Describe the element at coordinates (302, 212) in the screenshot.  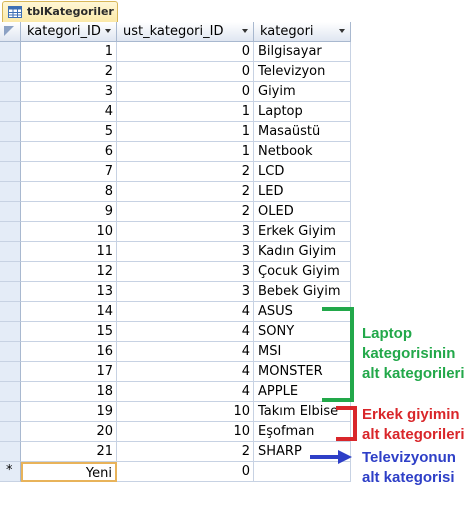
I see `kategori-cell: OLED` at that location.